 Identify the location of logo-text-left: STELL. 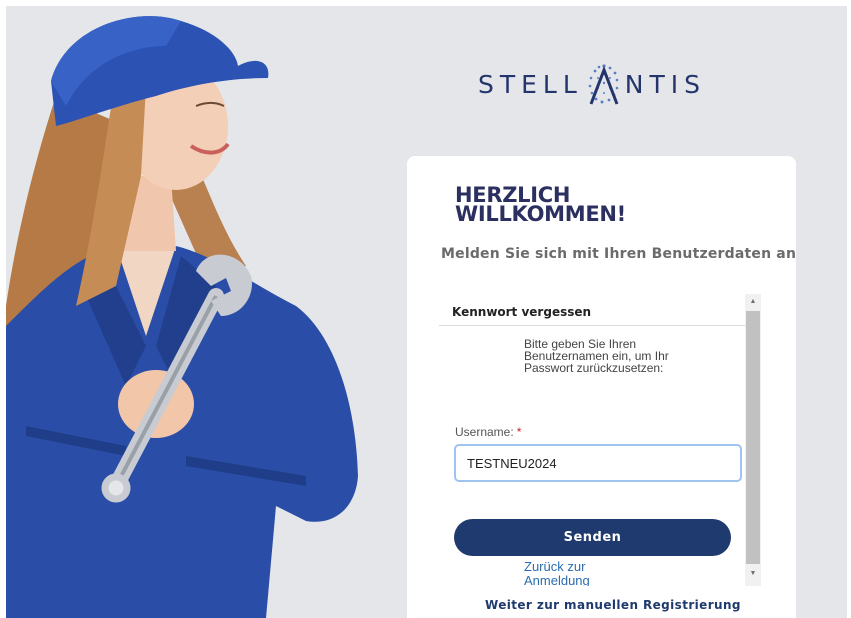
(530, 84).